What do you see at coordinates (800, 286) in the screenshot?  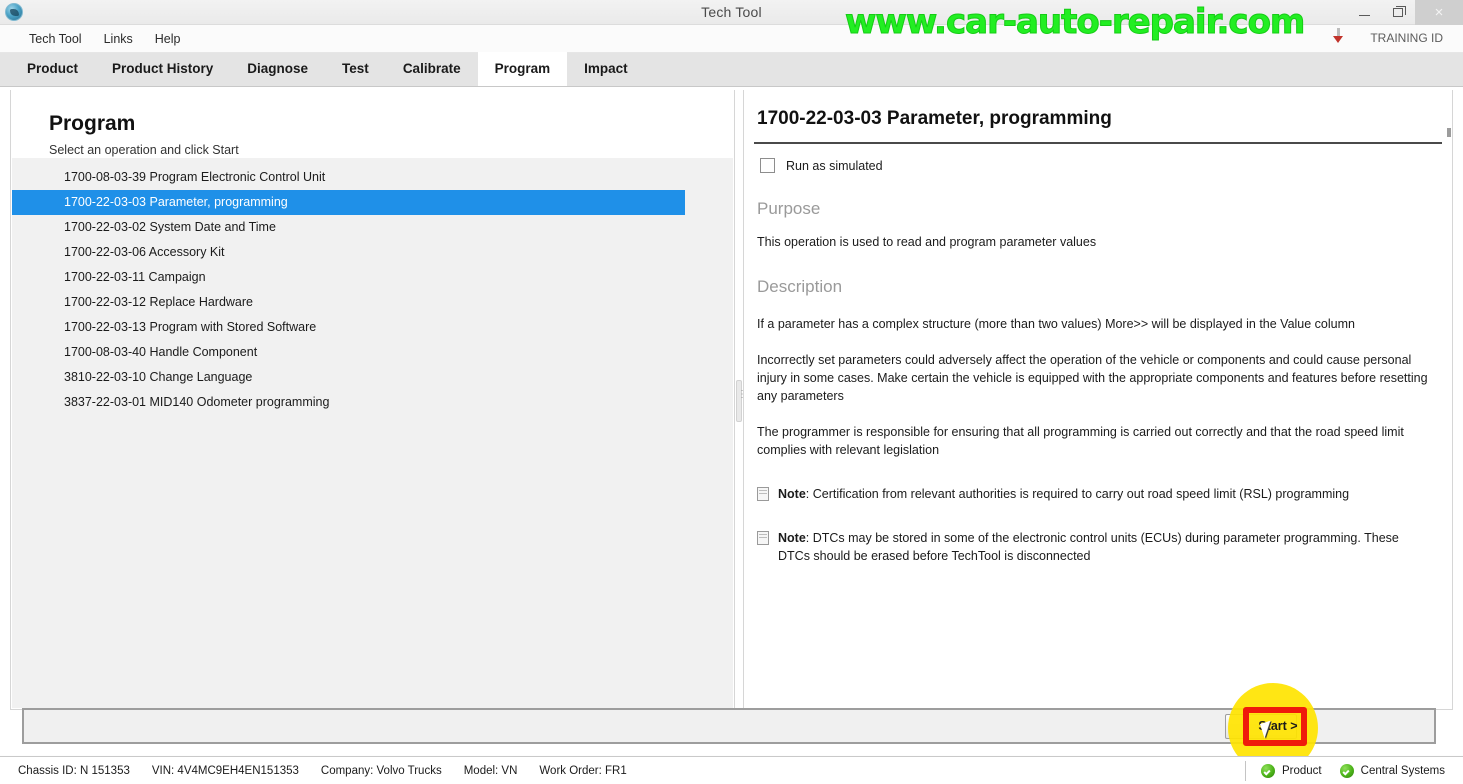 I see `description-heading: Description` at bounding box center [800, 286].